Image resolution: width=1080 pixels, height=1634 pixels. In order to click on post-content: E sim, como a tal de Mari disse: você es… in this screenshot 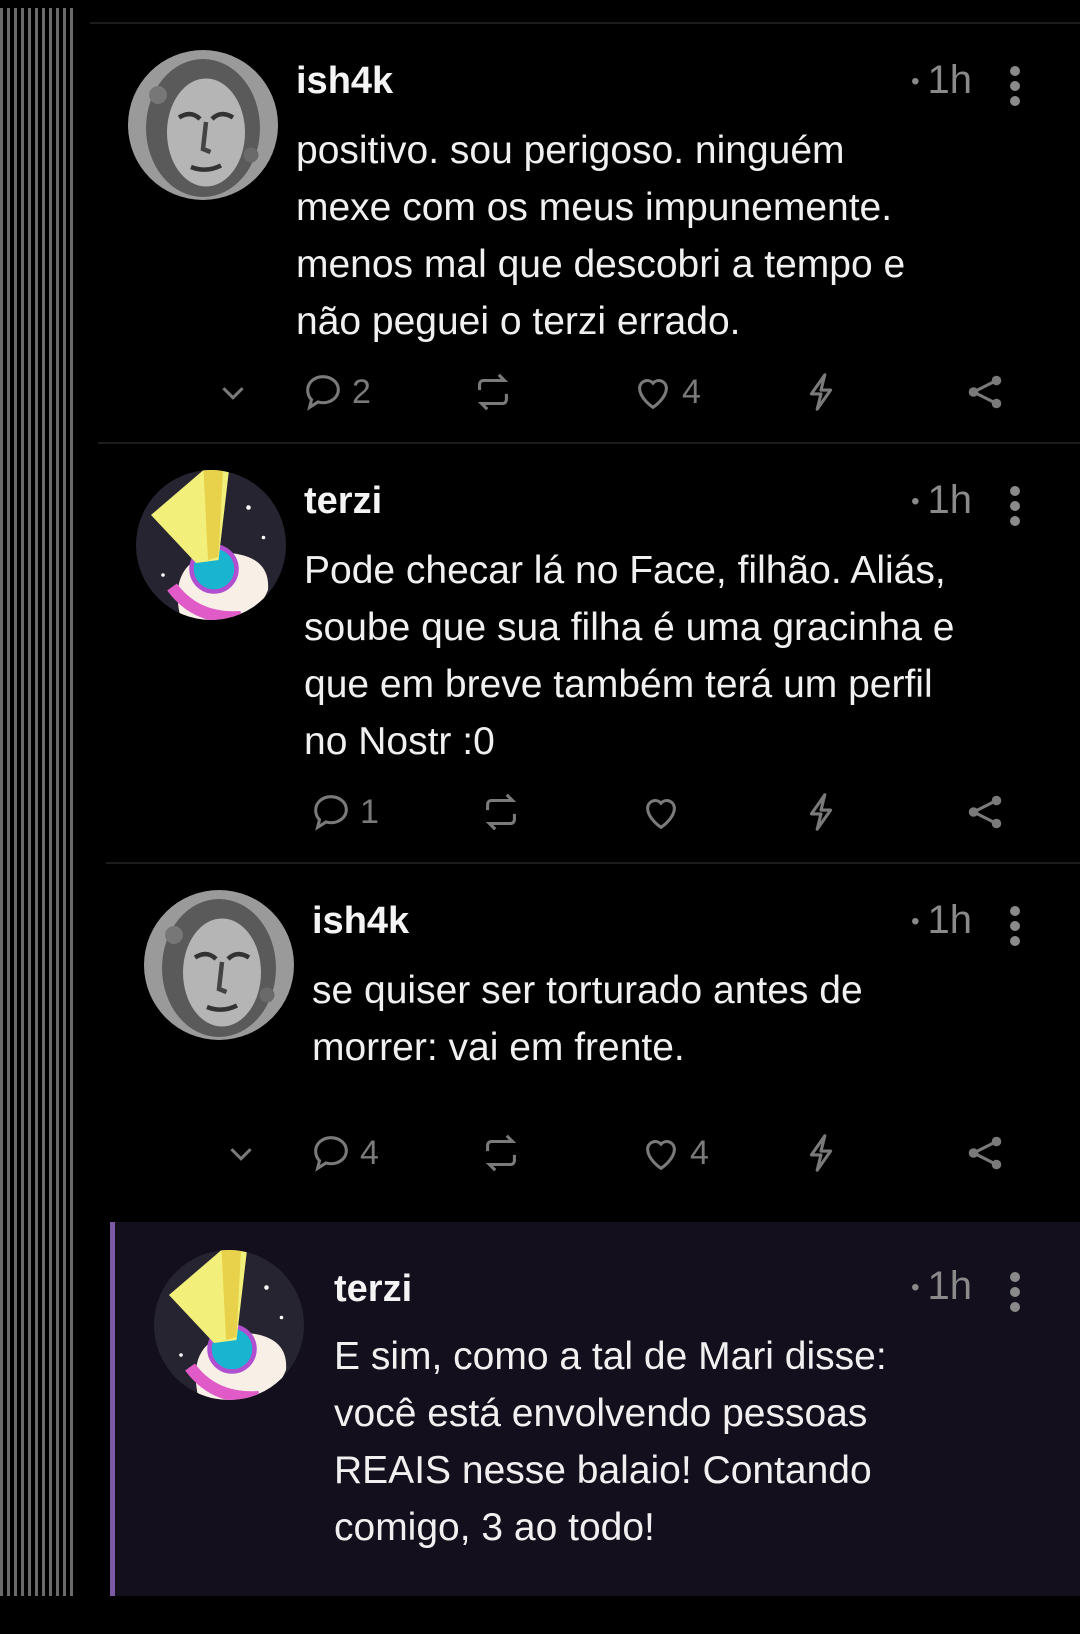, I will do `click(610, 1442)`.